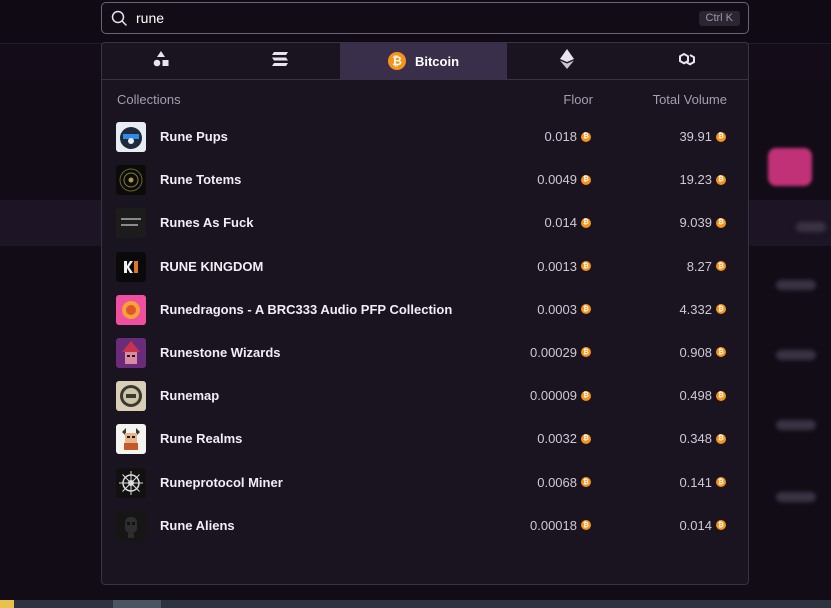 The width and height of the screenshot is (831, 608). I want to click on tab-polygon, so click(687, 61).